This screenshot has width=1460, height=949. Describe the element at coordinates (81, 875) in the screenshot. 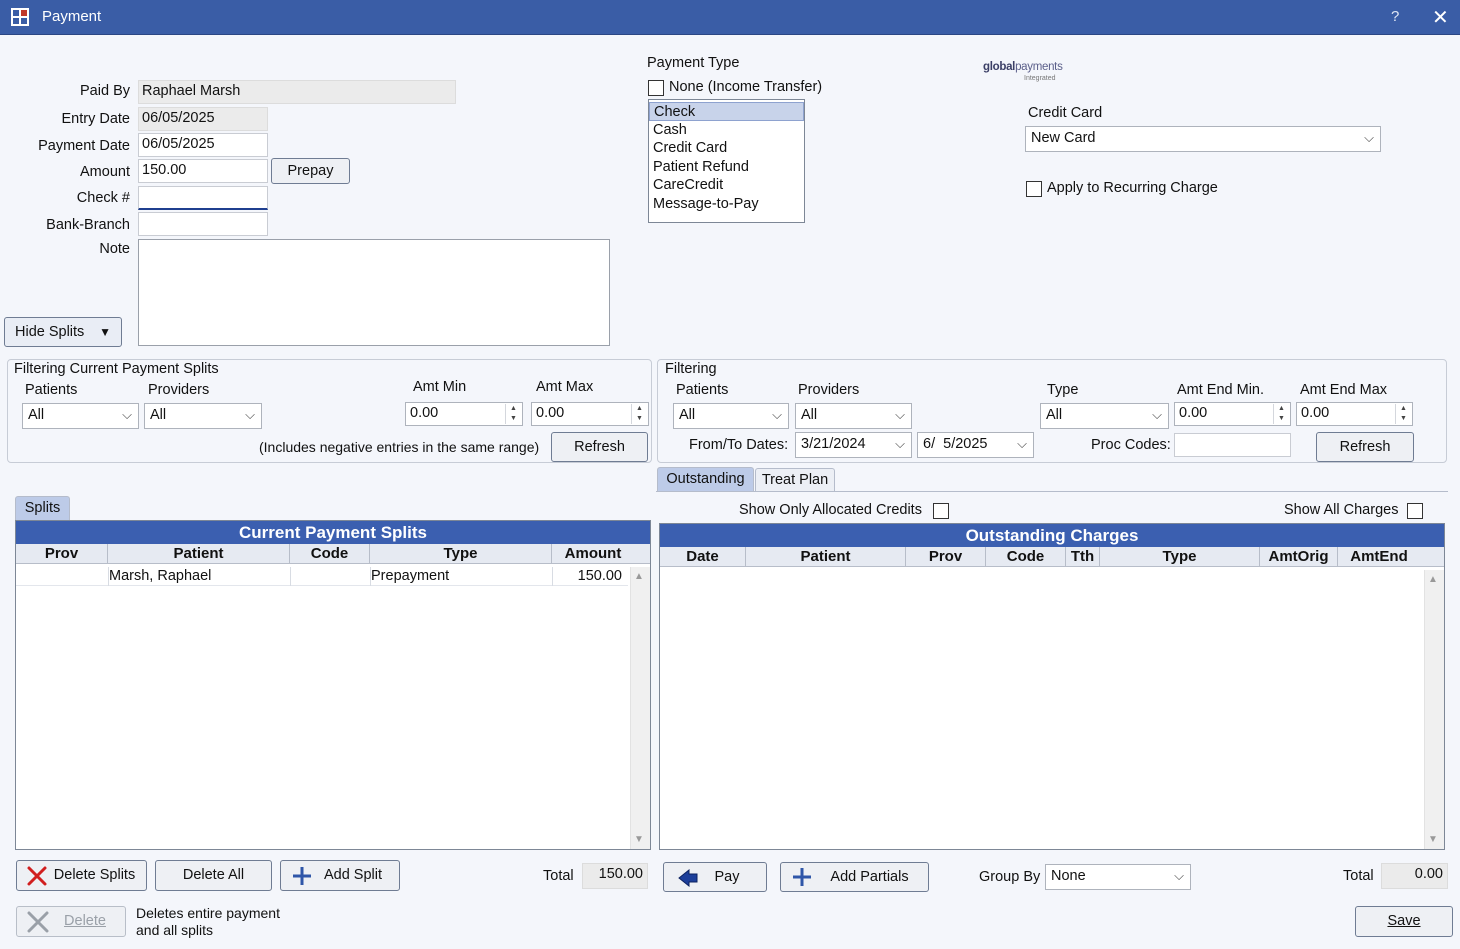

I see `delete-splits-button: Delete Splits` at that location.